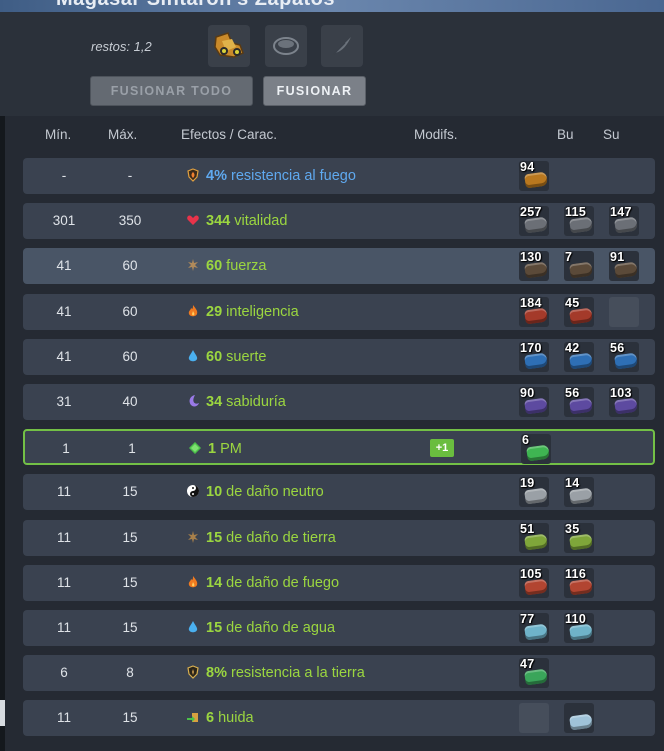 The image size is (664, 751). Describe the element at coordinates (572, 483) in the screenshot. I see `rune-count: 14` at that location.